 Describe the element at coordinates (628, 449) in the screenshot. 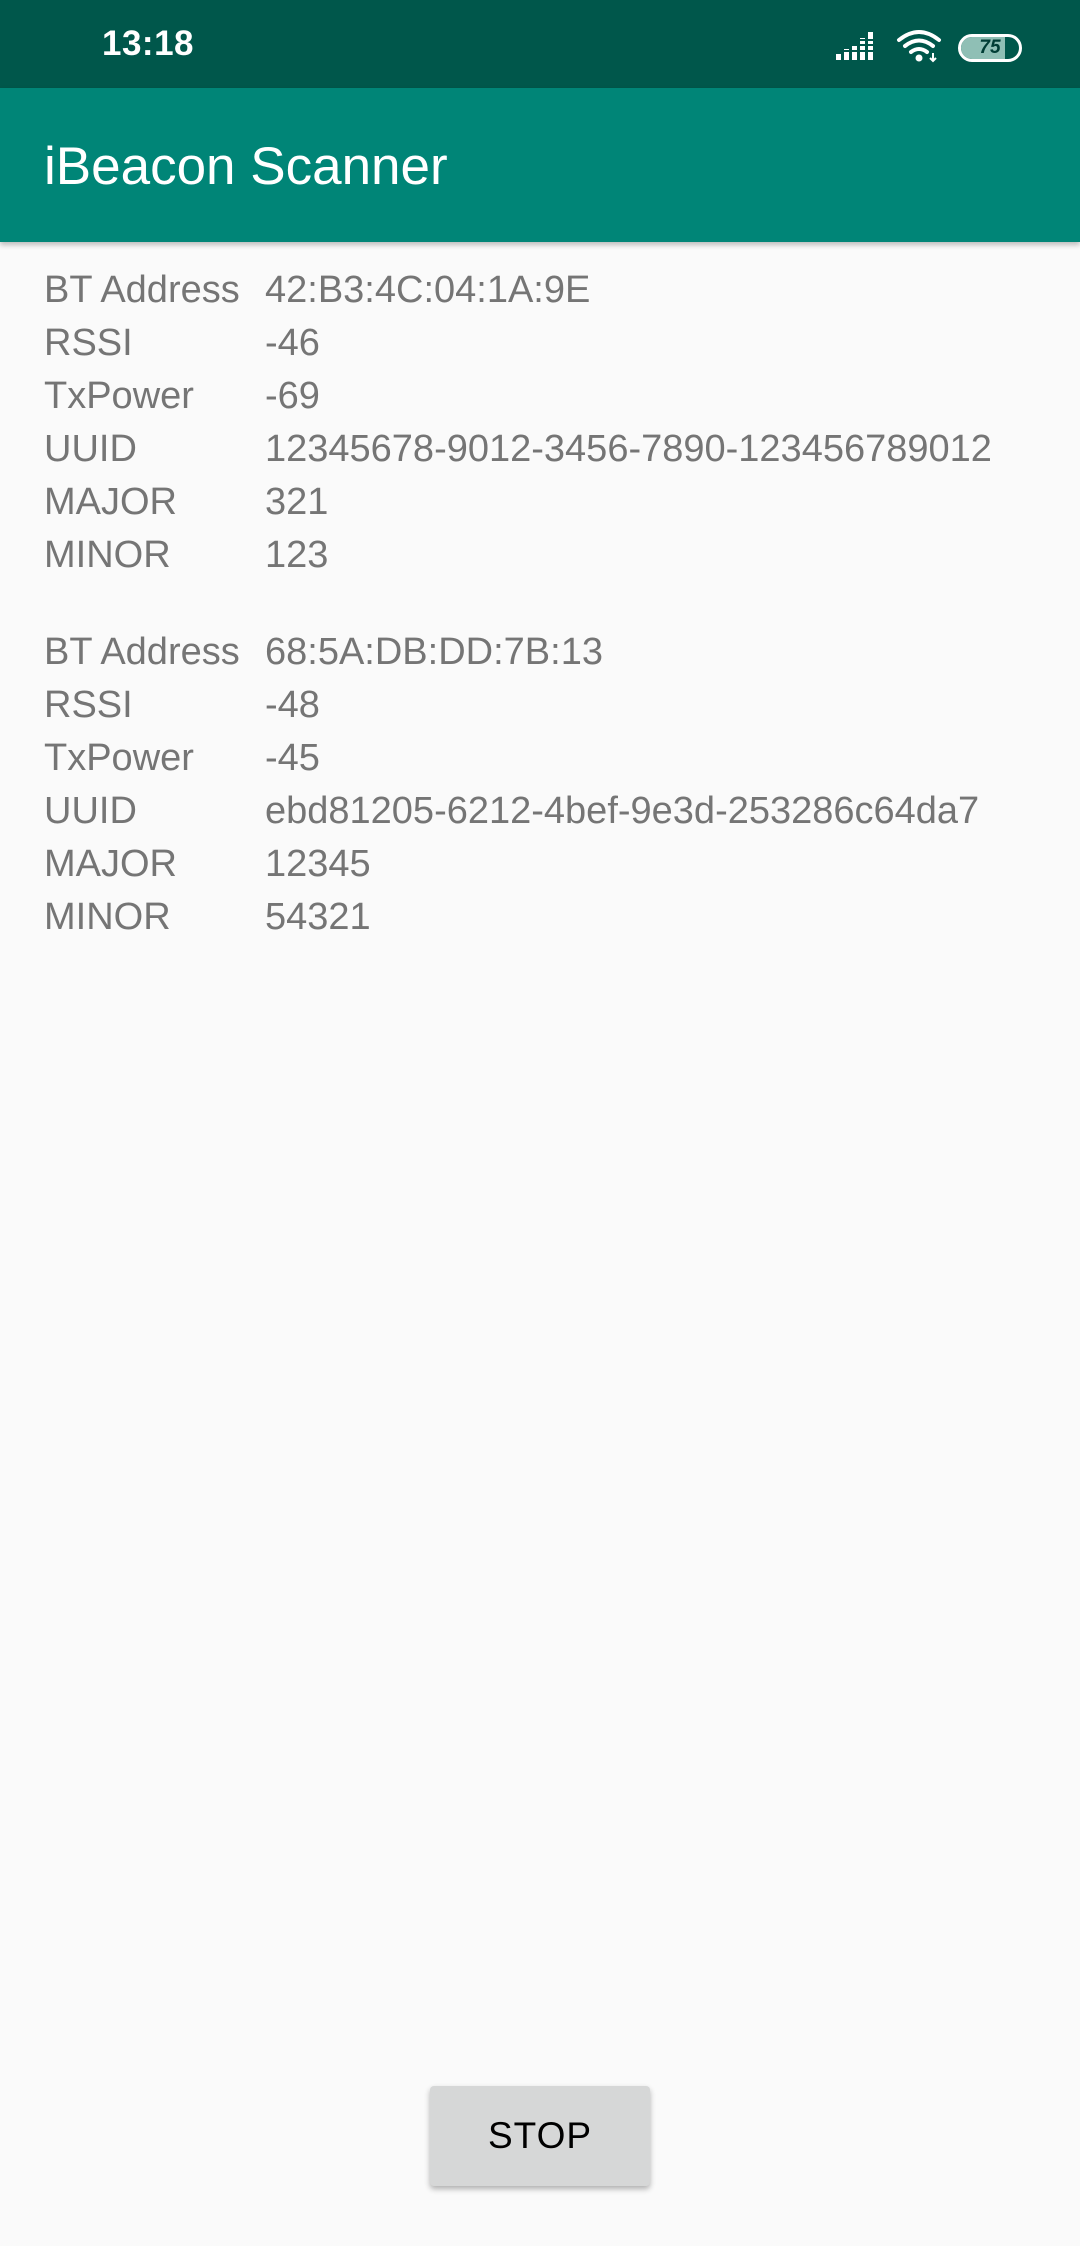

I see `field-value: 12345678-9012-3456-7890-123456789012` at that location.